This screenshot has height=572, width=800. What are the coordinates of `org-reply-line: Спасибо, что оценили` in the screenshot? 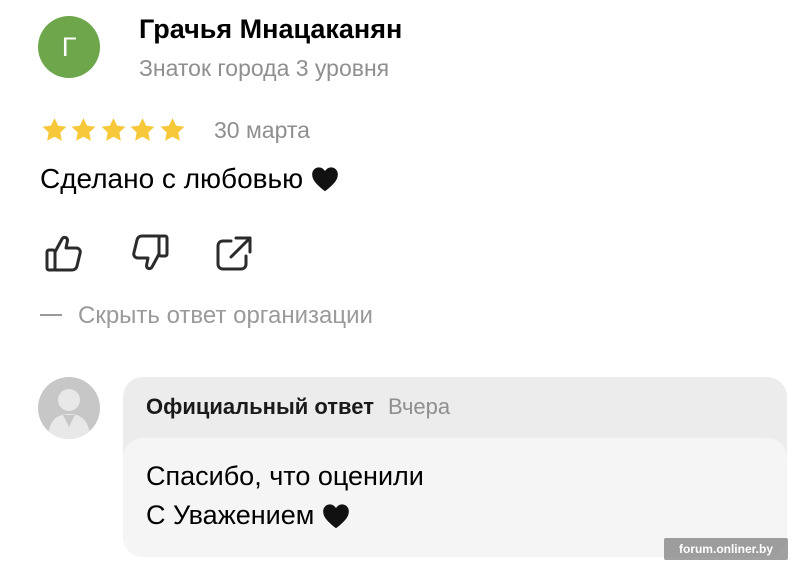 It's located at (285, 476).